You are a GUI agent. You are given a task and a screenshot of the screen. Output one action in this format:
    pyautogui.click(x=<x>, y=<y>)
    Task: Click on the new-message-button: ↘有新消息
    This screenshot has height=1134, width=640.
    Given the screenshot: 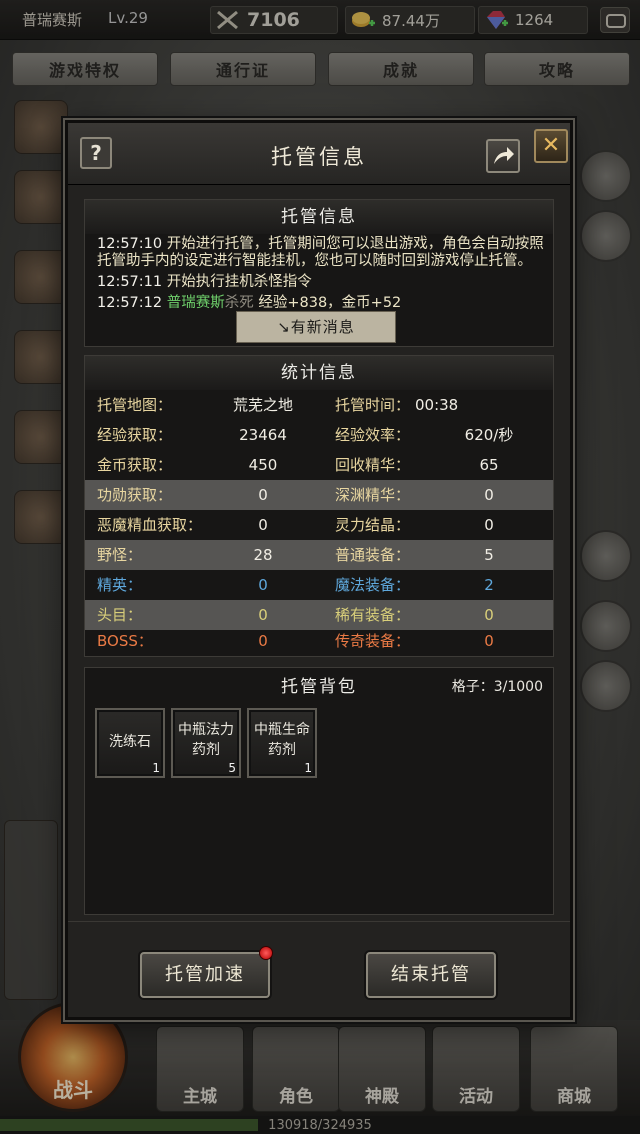 What is the action you would take?
    pyautogui.click(x=316, y=327)
    